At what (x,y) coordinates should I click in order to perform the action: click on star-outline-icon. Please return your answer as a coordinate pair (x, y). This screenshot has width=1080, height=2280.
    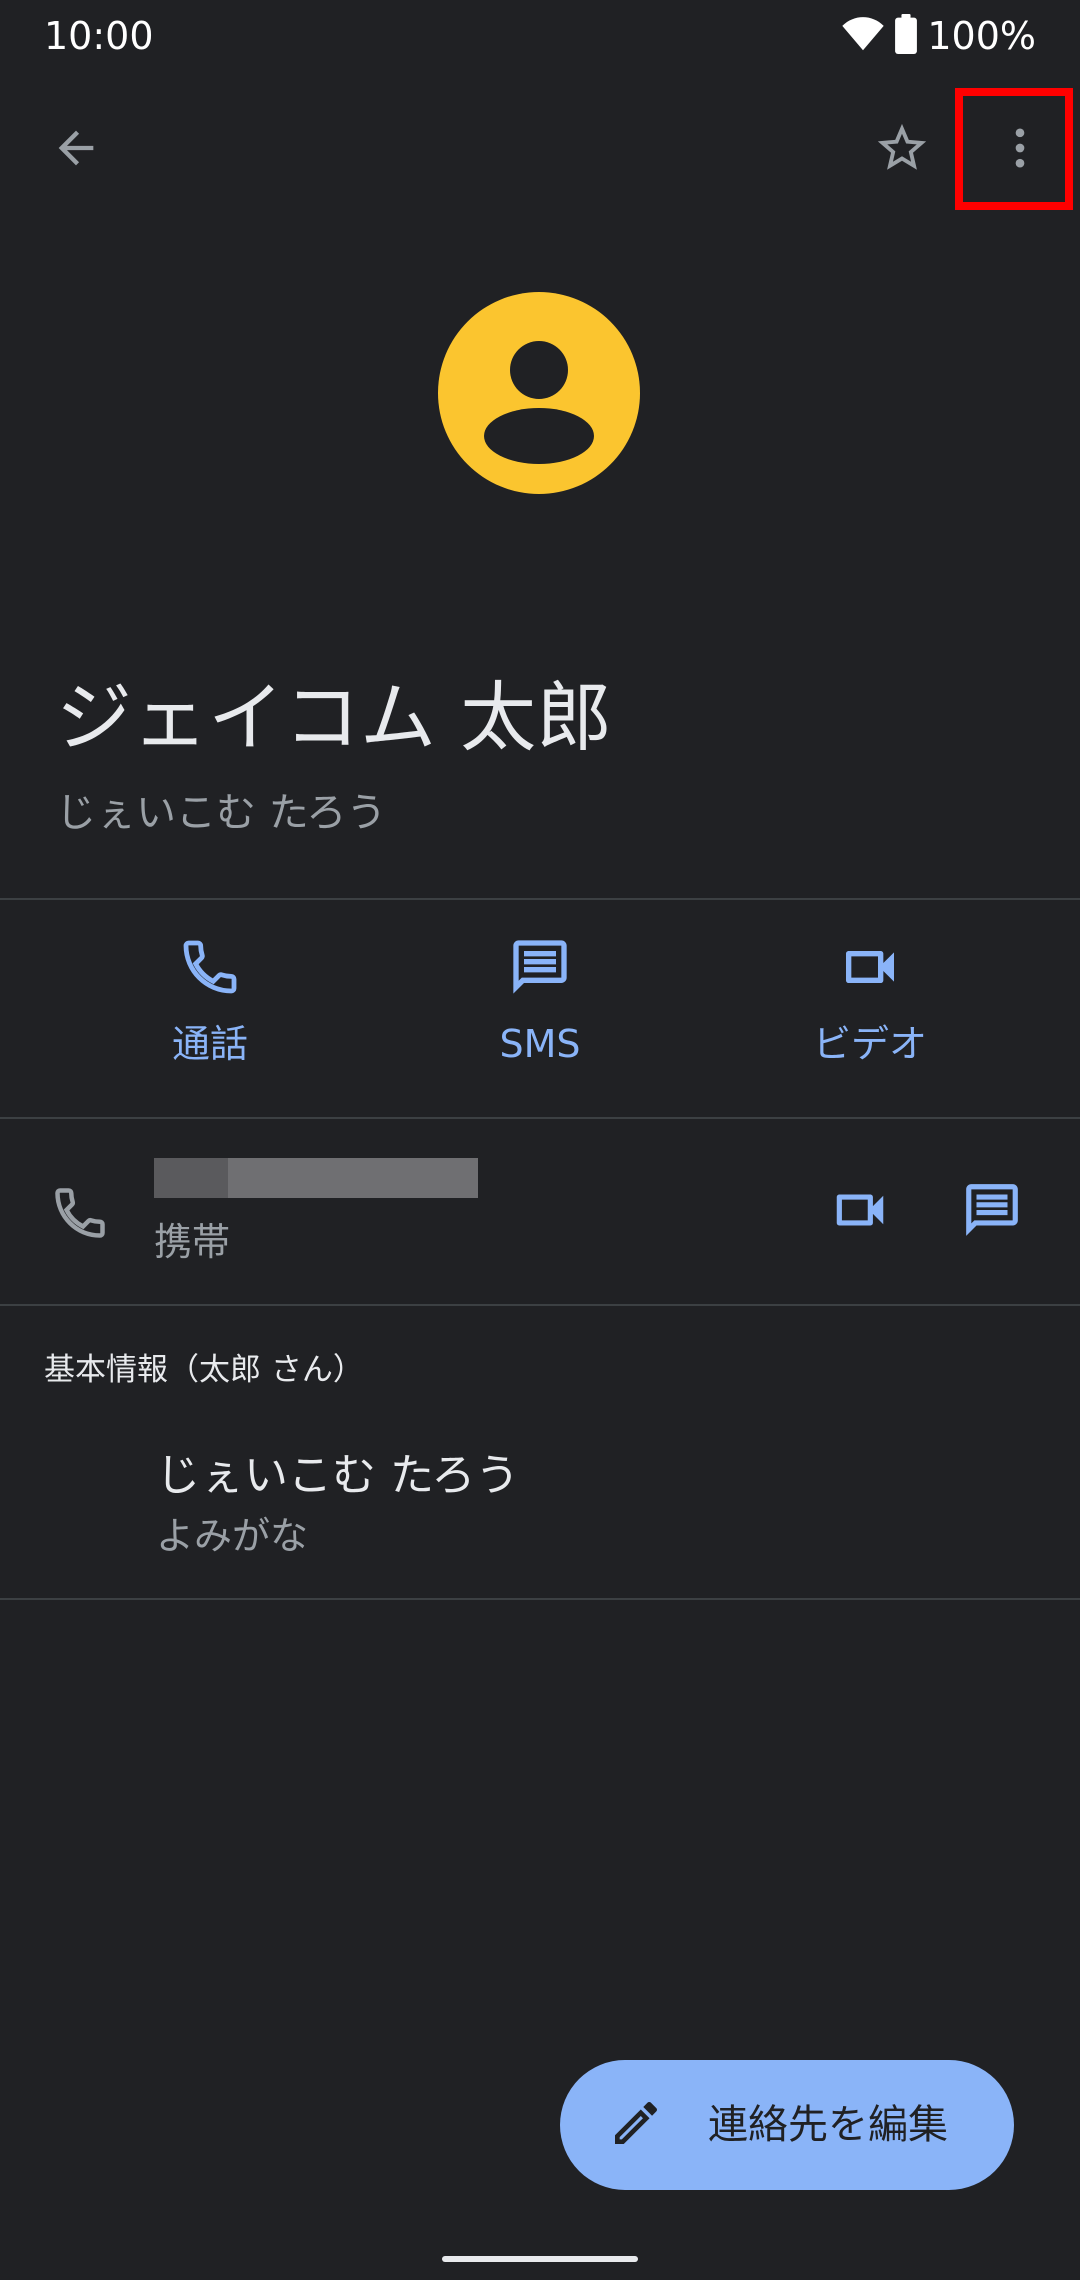
    Looking at the image, I should click on (902, 150).